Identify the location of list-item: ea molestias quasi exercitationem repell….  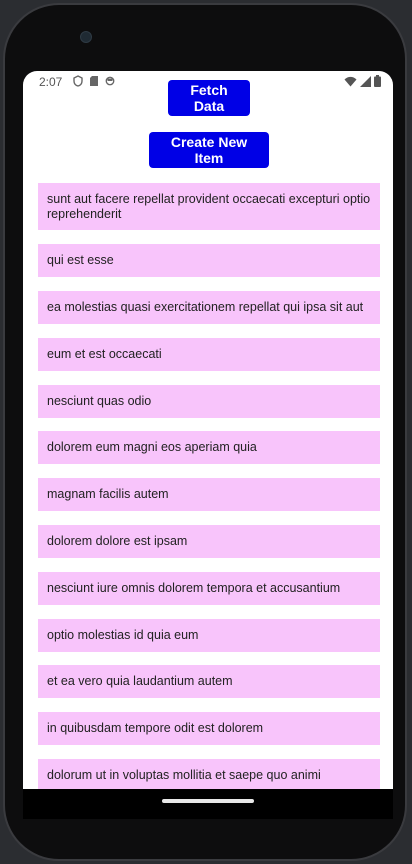
(209, 307).